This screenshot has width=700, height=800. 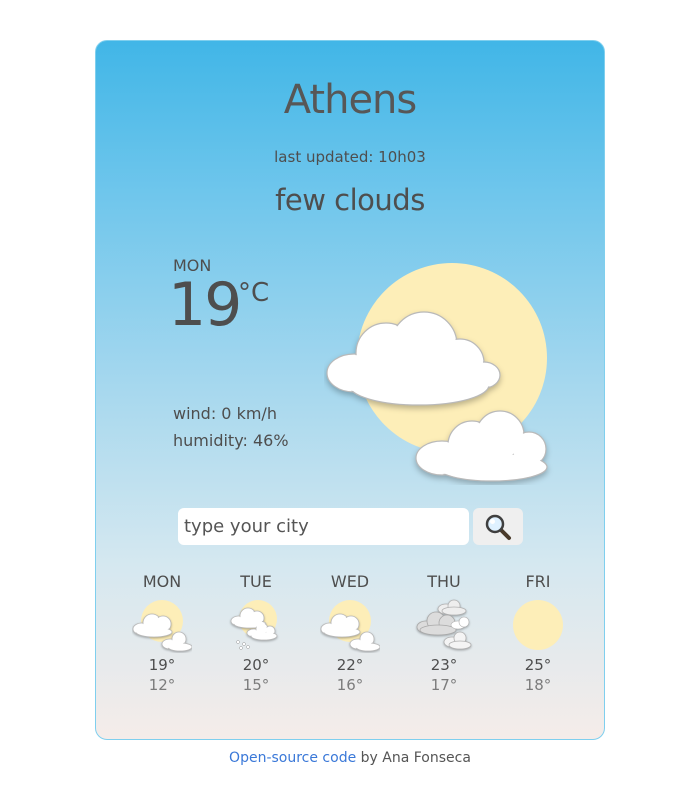 What do you see at coordinates (256, 685) in the screenshot?
I see `forecast-min-temp: 15°` at bounding box center [256, 685].